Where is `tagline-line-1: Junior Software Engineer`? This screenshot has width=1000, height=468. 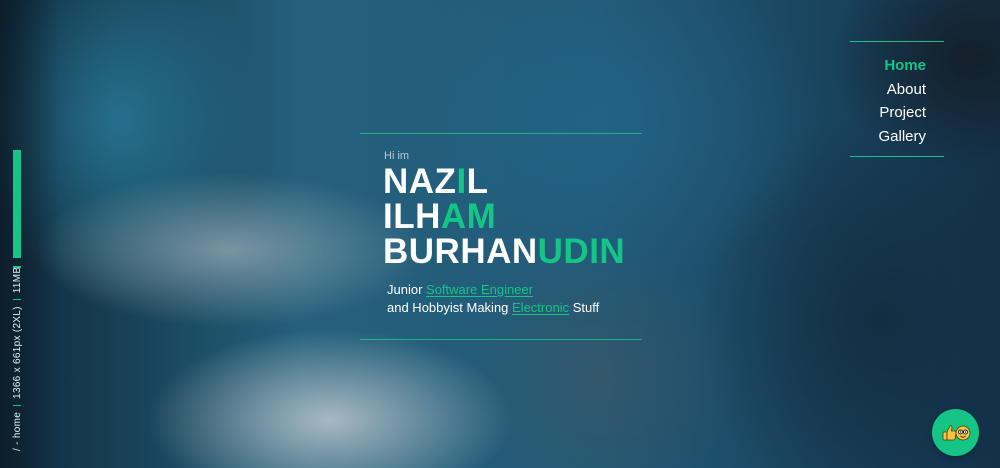
tagline-line-1: Junior Software Engineer is located at coordinates (460, 290).